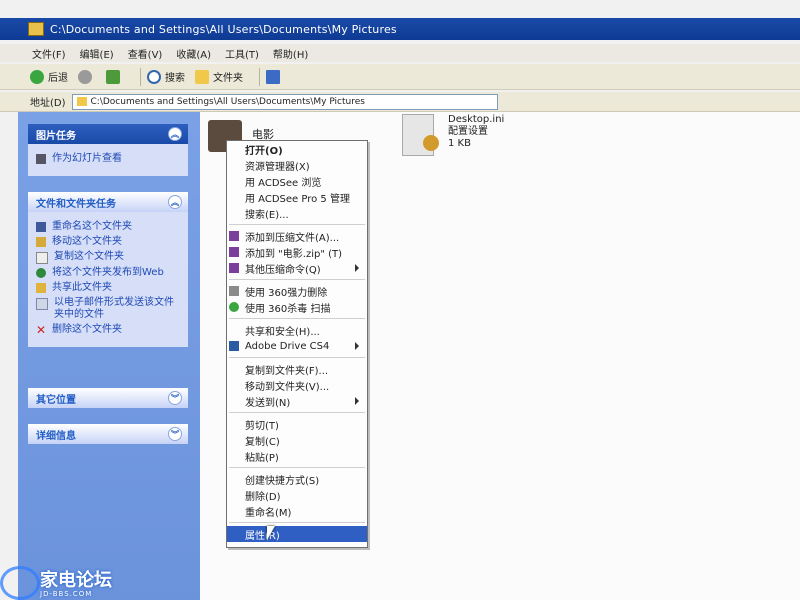  Describe the element at coordinates (108, 134) in the screenshot. I see `picture-tasks-header: 图片任务 ︽` at that location.